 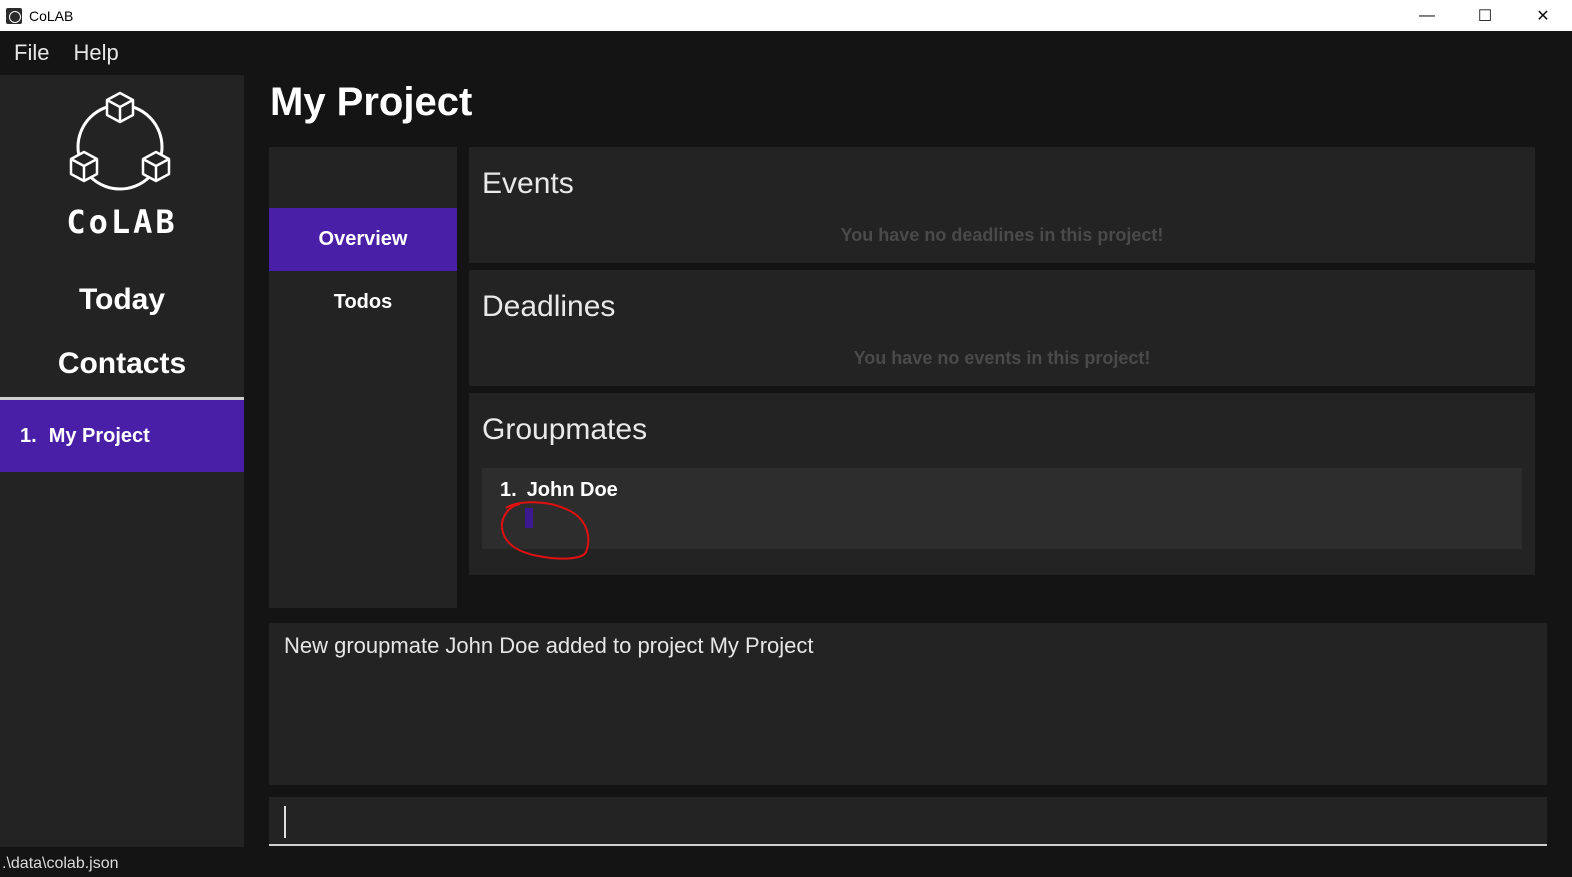 I want to click on menu-bar: File Help, so click(x=786, y=53).